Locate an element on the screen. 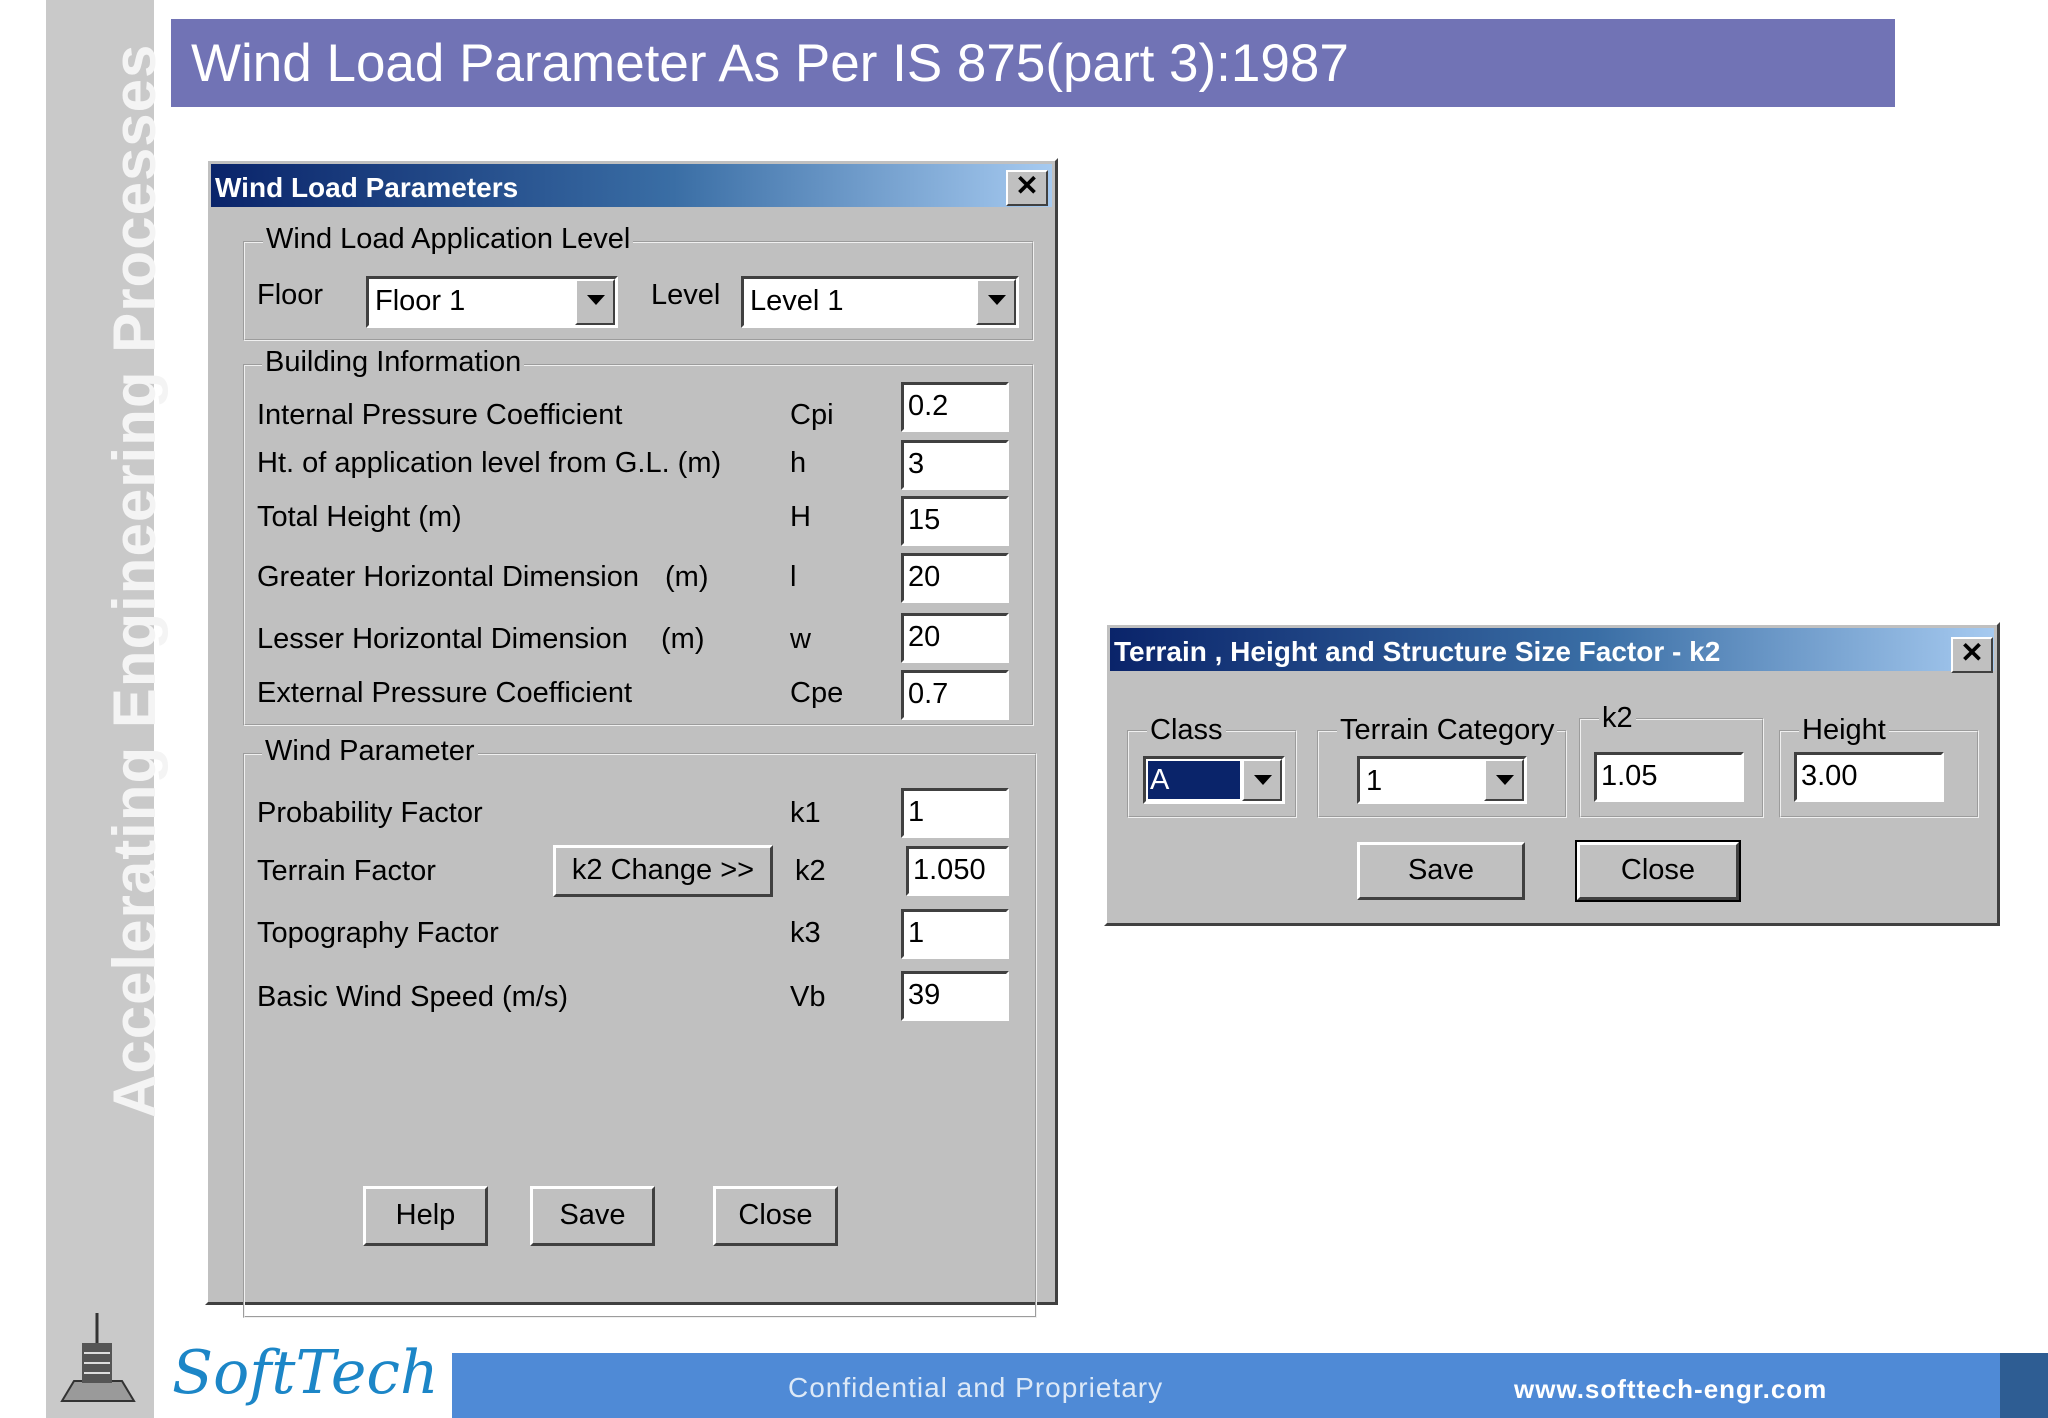 The height and width of the screenshot is (1418, 2048). application-level-group-label: Wind Load Application Level is located at coordinates (448, 239).